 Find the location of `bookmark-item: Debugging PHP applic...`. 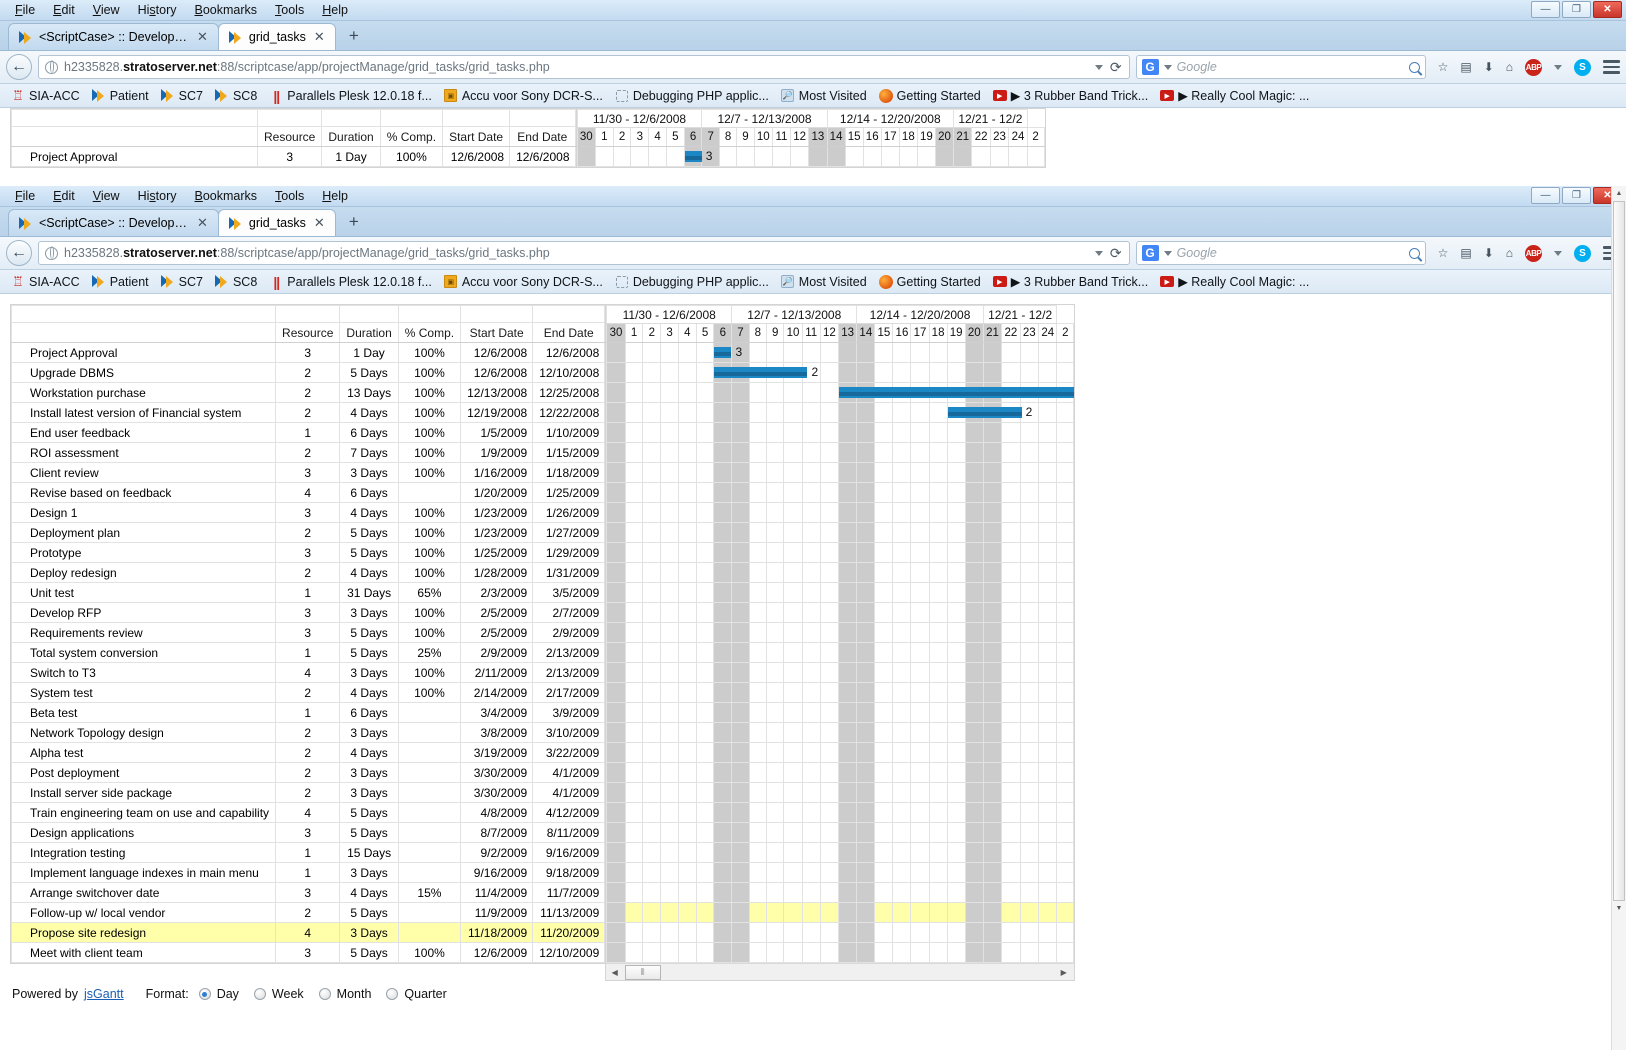

bookmark-item: Debugging PHP applic... is located at coordinates (692, 282).